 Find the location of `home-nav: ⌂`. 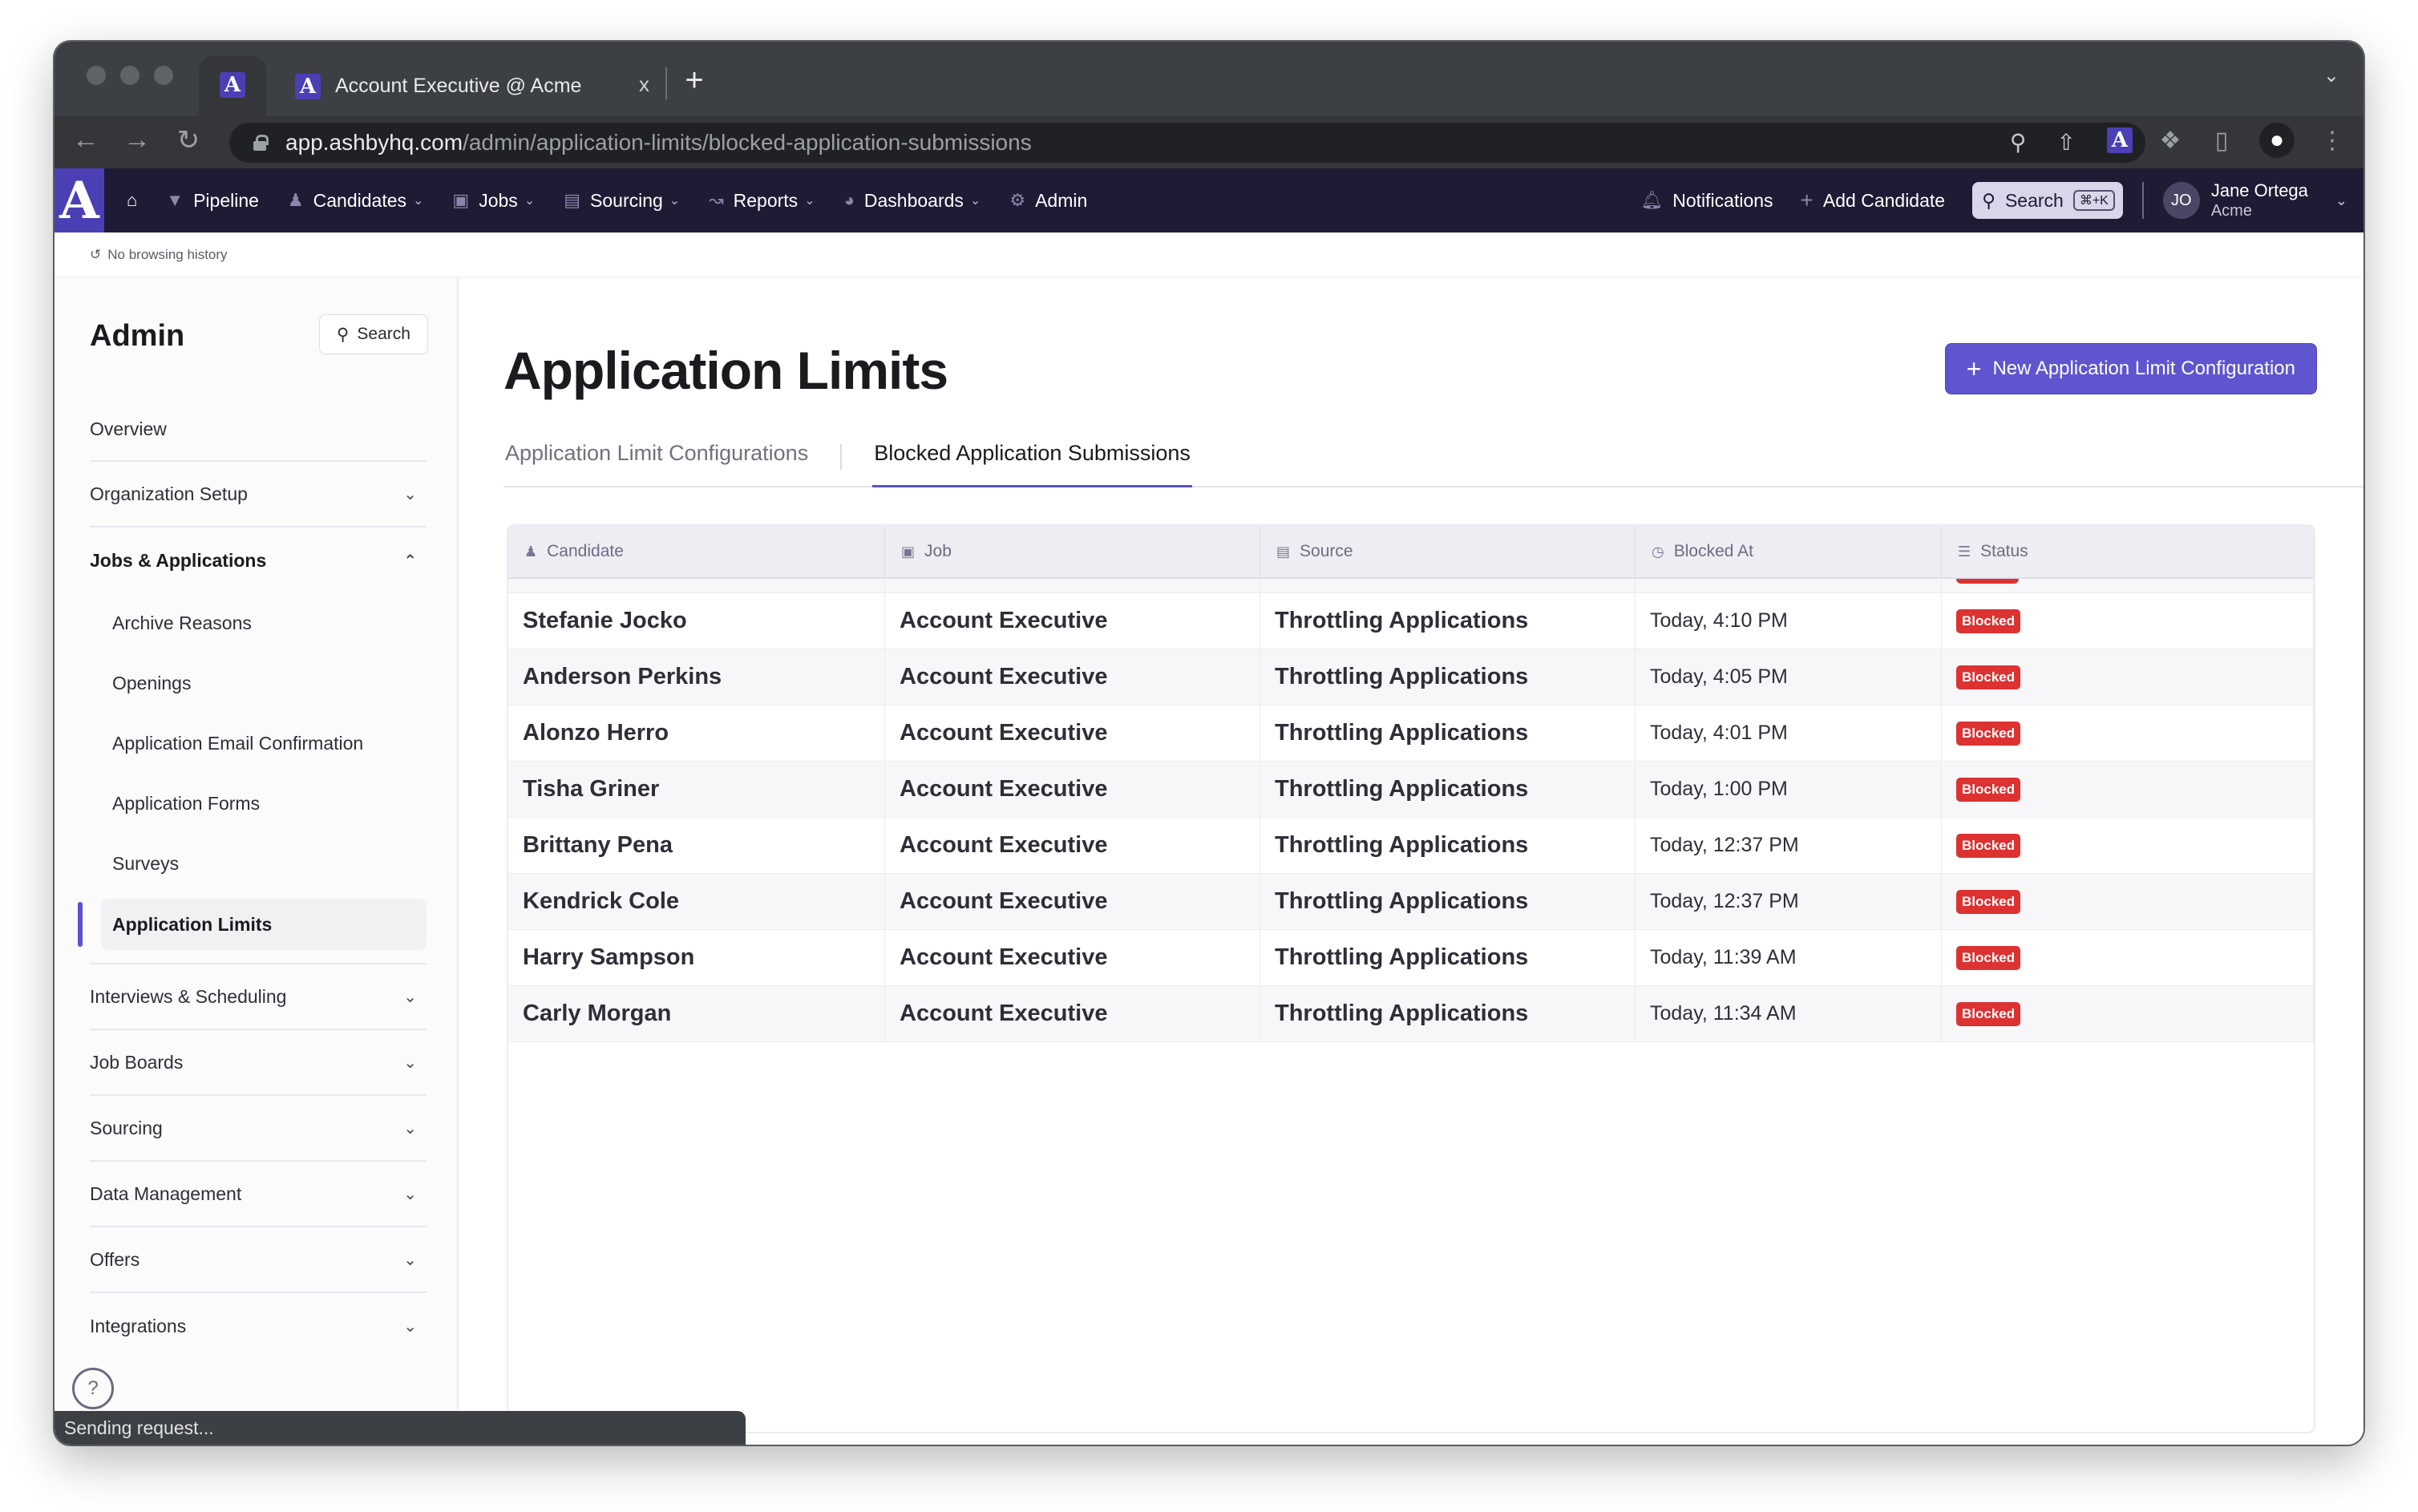

home-nav: ⌂ is located at coordinates (132, 200).